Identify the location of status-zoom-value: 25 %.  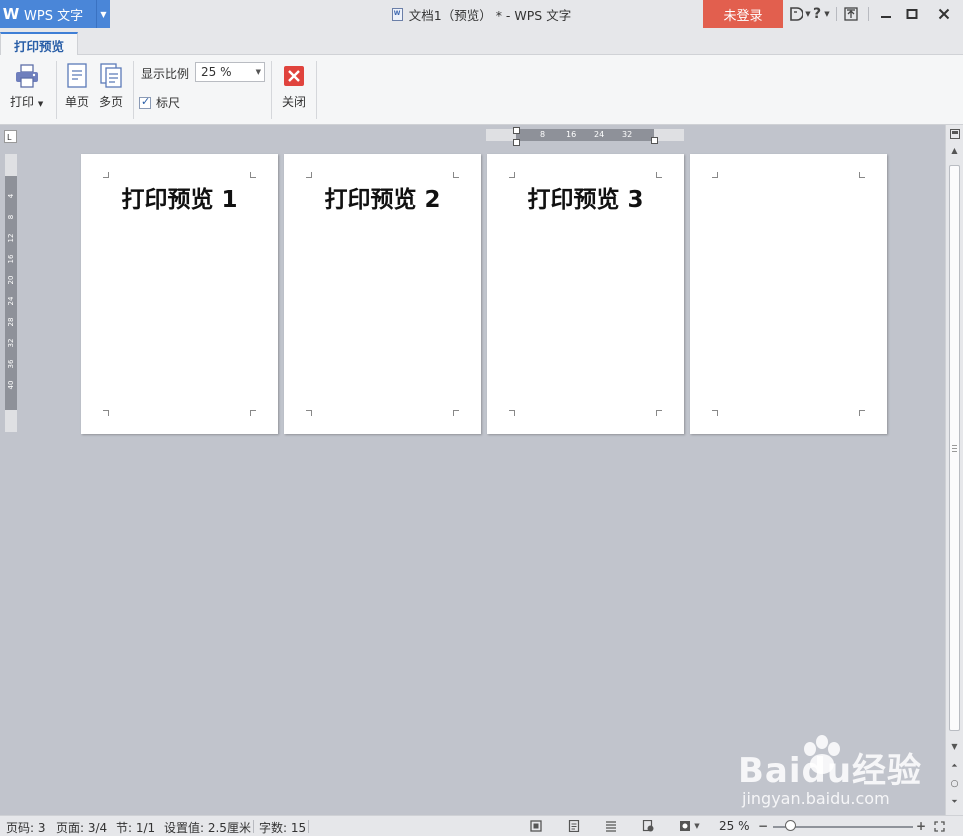
(734, 826).